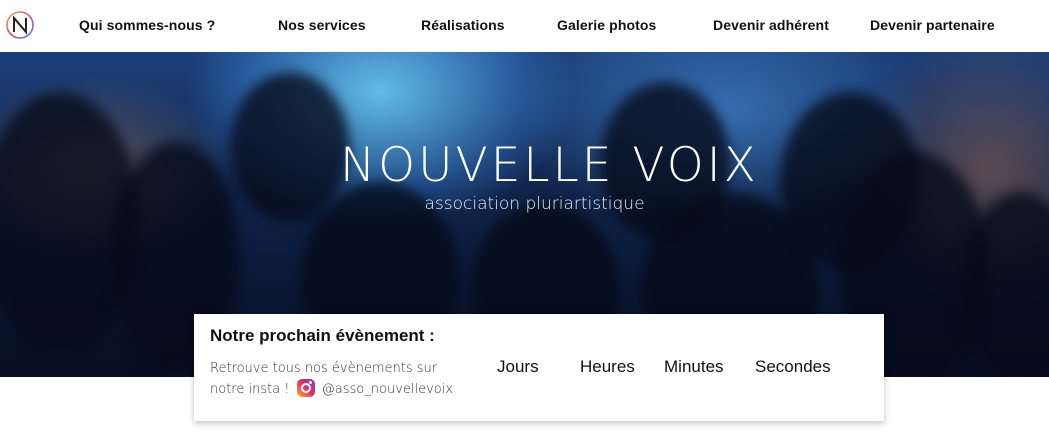  I want to click on countdown-minutes-label: Minutes, so click(694, 366).